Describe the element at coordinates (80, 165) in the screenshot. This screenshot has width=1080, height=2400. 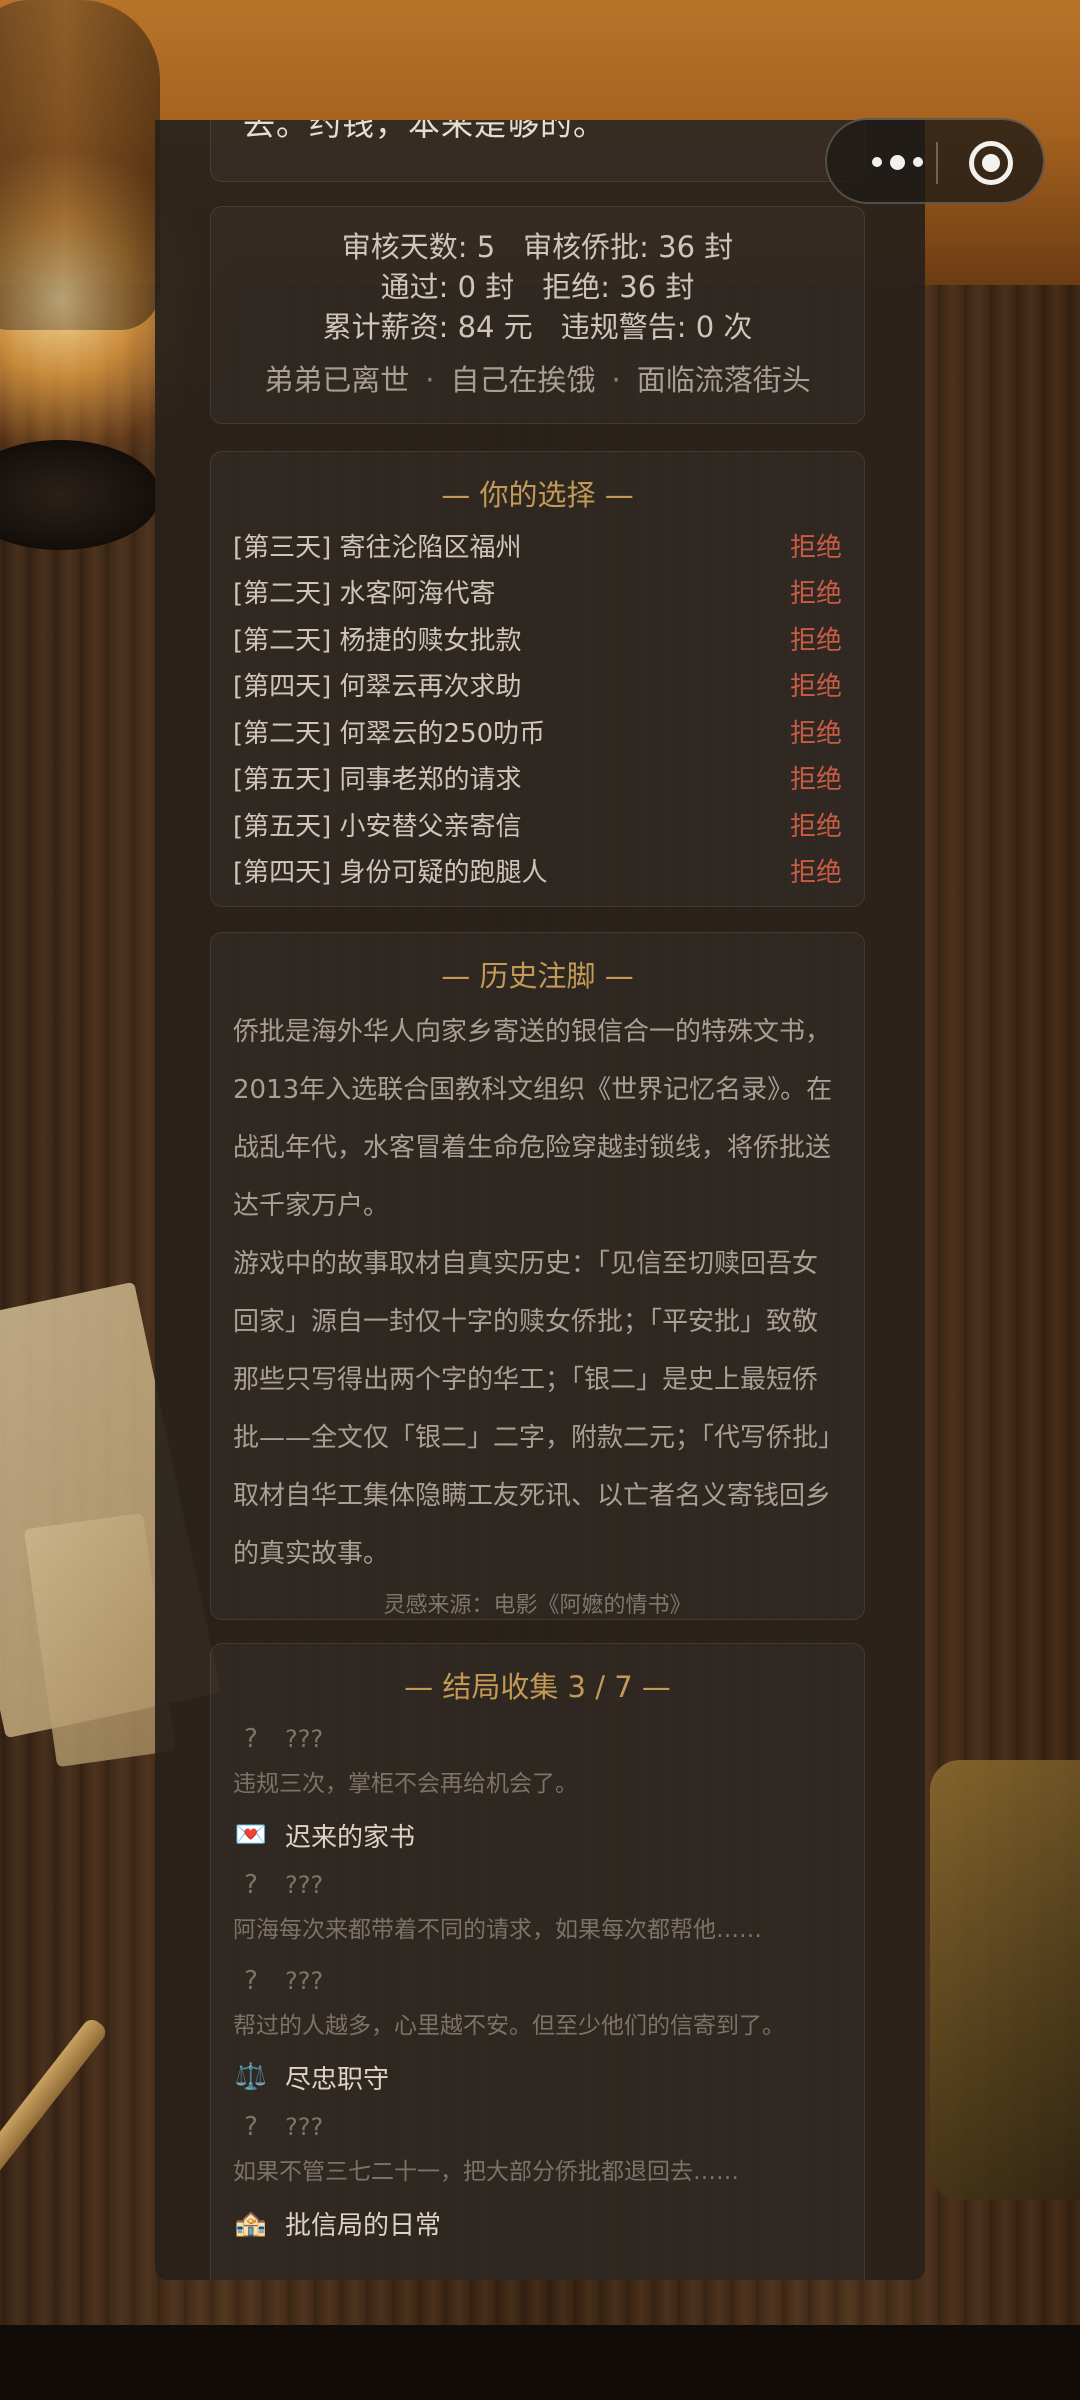
I see `oil-lamp` at that location.